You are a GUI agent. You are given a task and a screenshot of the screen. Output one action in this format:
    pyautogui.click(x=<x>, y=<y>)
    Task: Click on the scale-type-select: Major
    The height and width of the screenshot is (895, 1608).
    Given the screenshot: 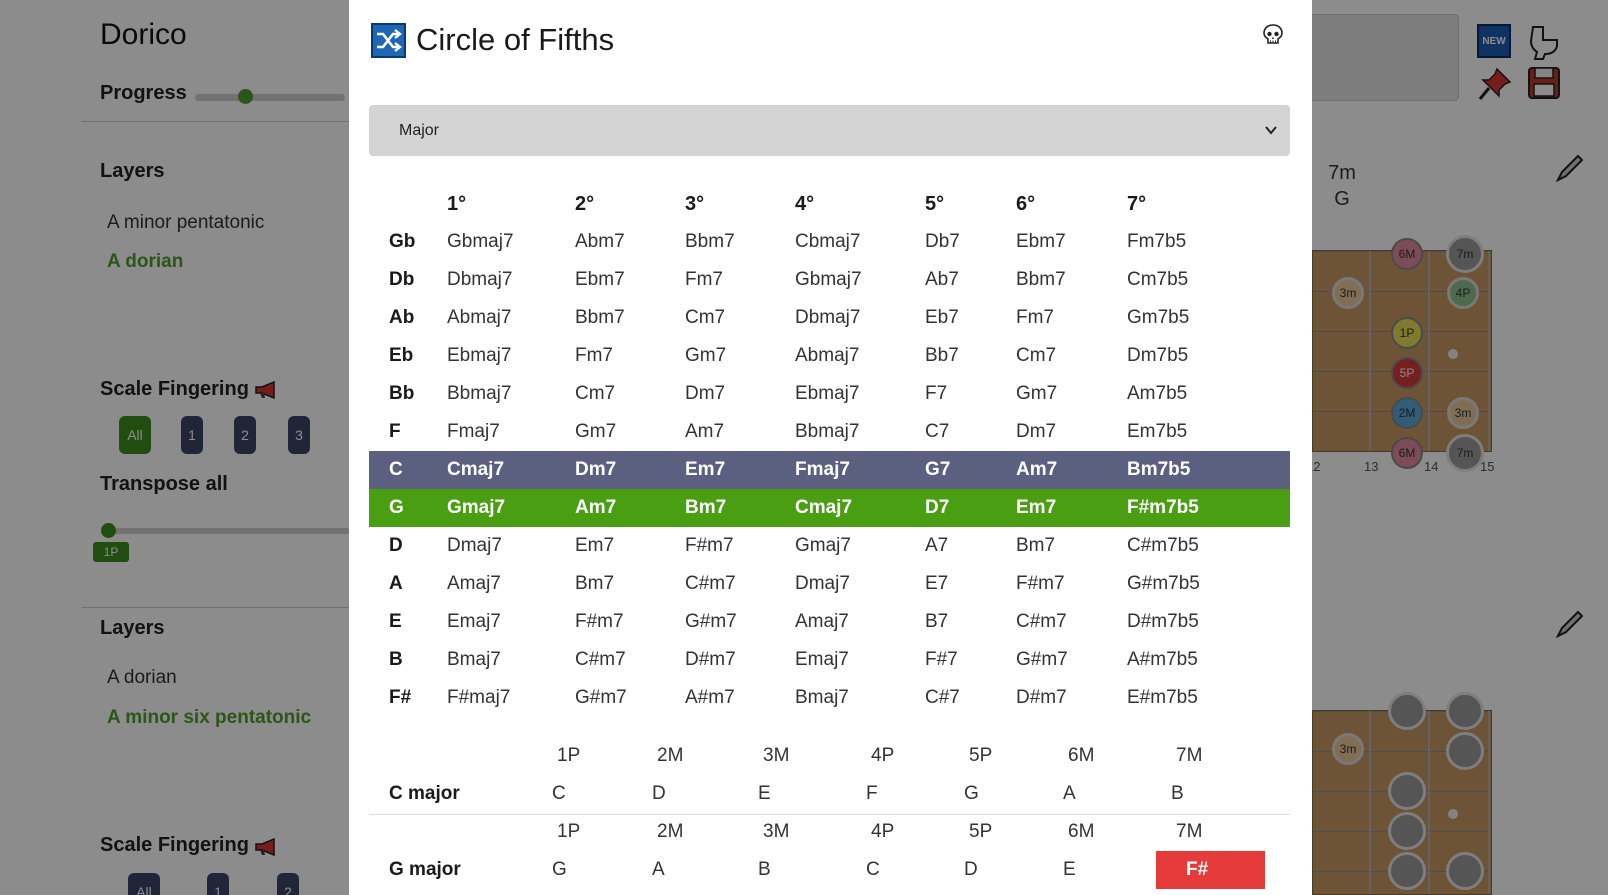 What is the action you would take?
    pyautogui.click(x=829, y=130)
    